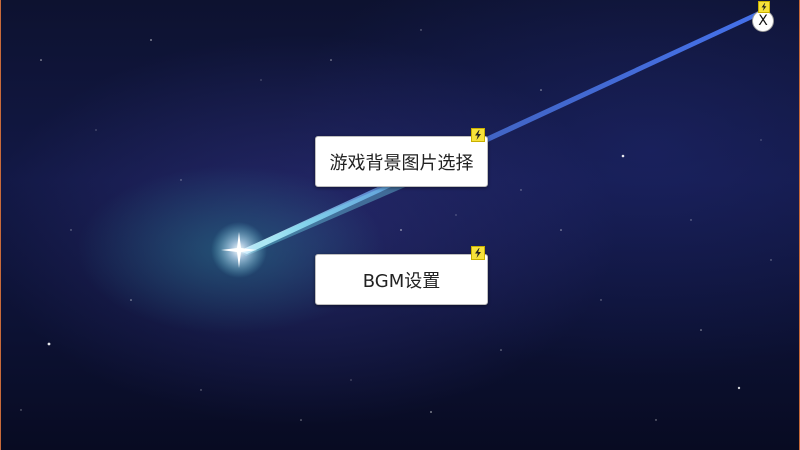 The image size is (800, 450). What do you see at coordinates (763, 21) in the screenshot?
I see `close-label: X` at bounding box center [763, 21].